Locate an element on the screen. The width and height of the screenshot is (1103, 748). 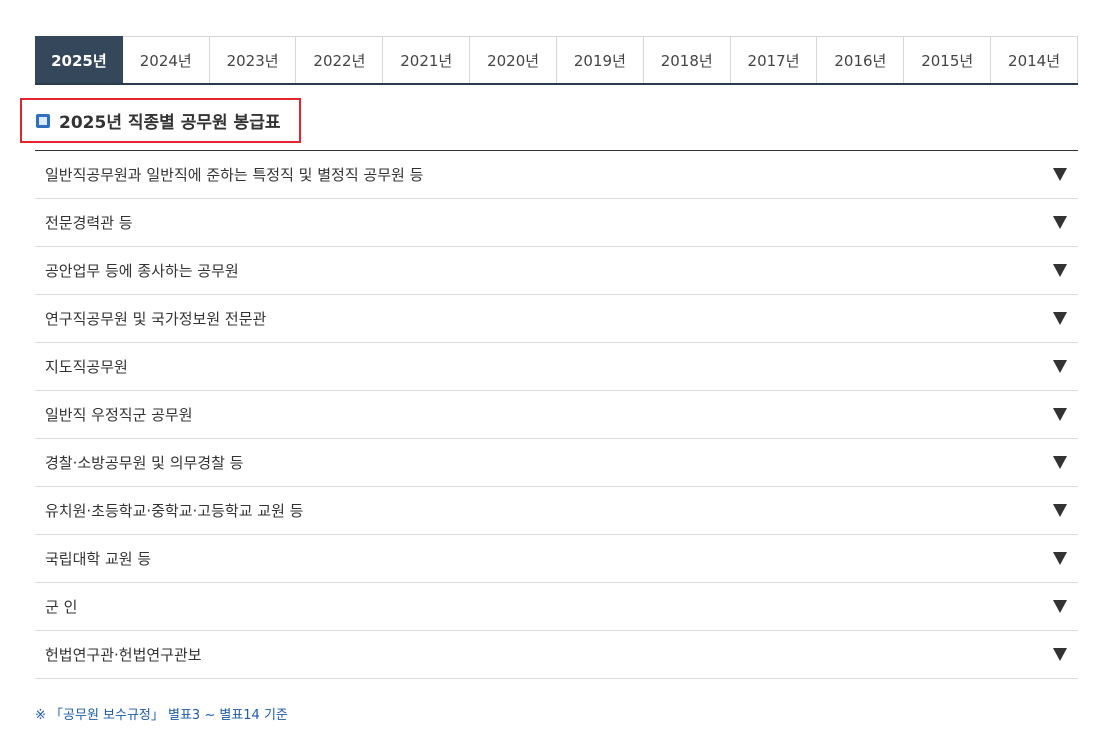
tab-2020: 2020년 is located at coordinates (513, 59).